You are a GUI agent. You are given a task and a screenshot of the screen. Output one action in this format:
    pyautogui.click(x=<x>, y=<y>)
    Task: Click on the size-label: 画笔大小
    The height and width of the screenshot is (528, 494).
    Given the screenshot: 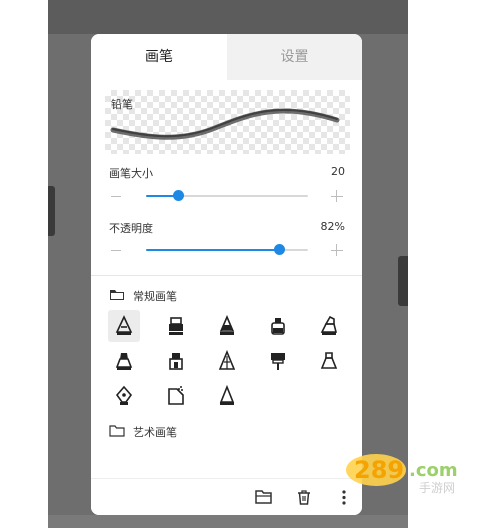 What is the action you would take?
    pyautogui.click(x=131, y=173)
    